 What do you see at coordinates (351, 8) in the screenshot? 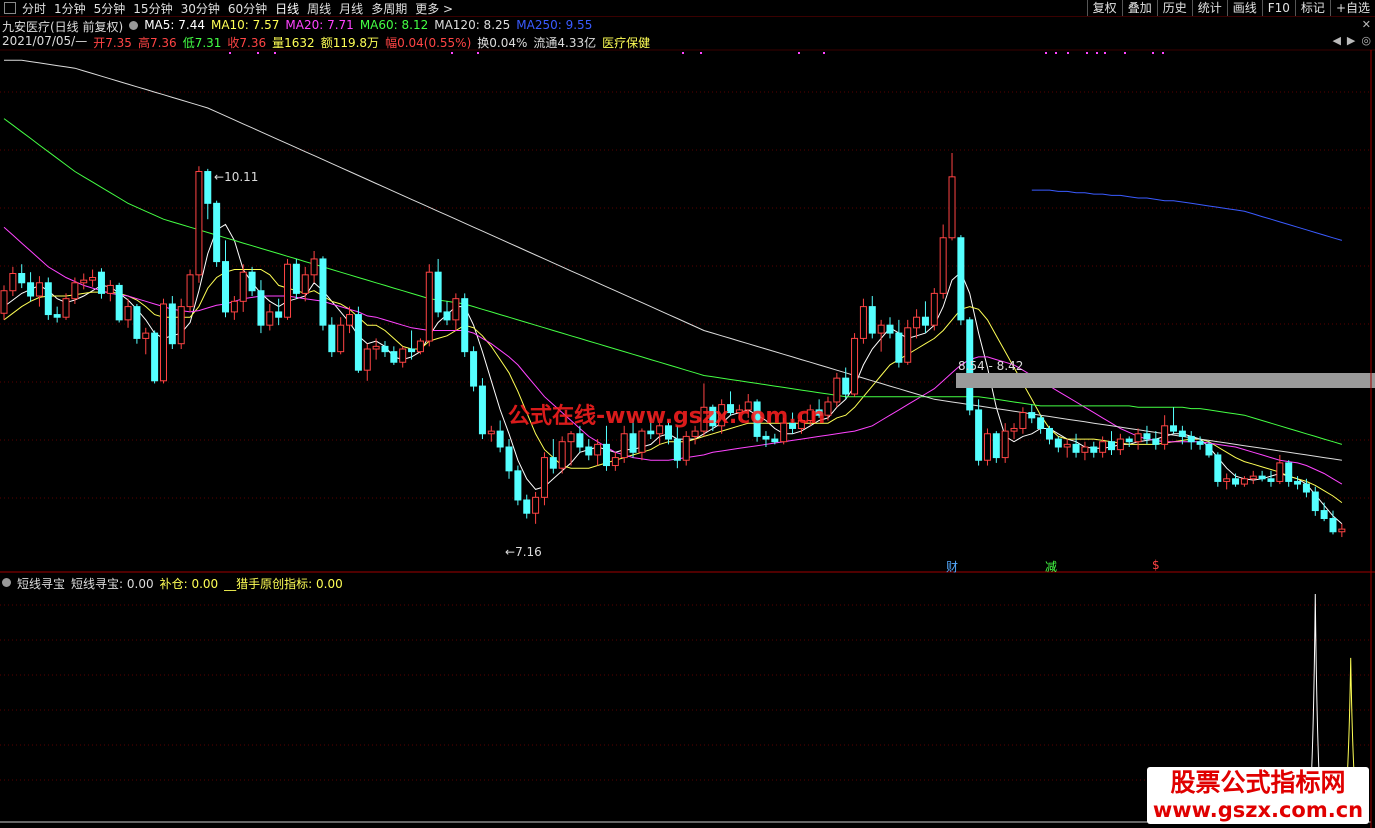
I see `period-tab-8: 月线` at bounding box center [351, 8].